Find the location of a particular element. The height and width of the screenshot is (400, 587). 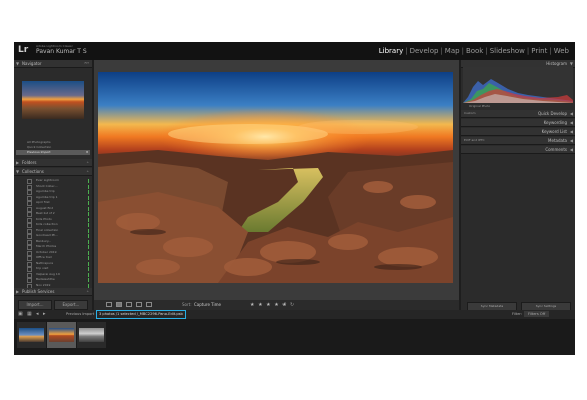

module-library: Library is located at coordinates (391, 51).